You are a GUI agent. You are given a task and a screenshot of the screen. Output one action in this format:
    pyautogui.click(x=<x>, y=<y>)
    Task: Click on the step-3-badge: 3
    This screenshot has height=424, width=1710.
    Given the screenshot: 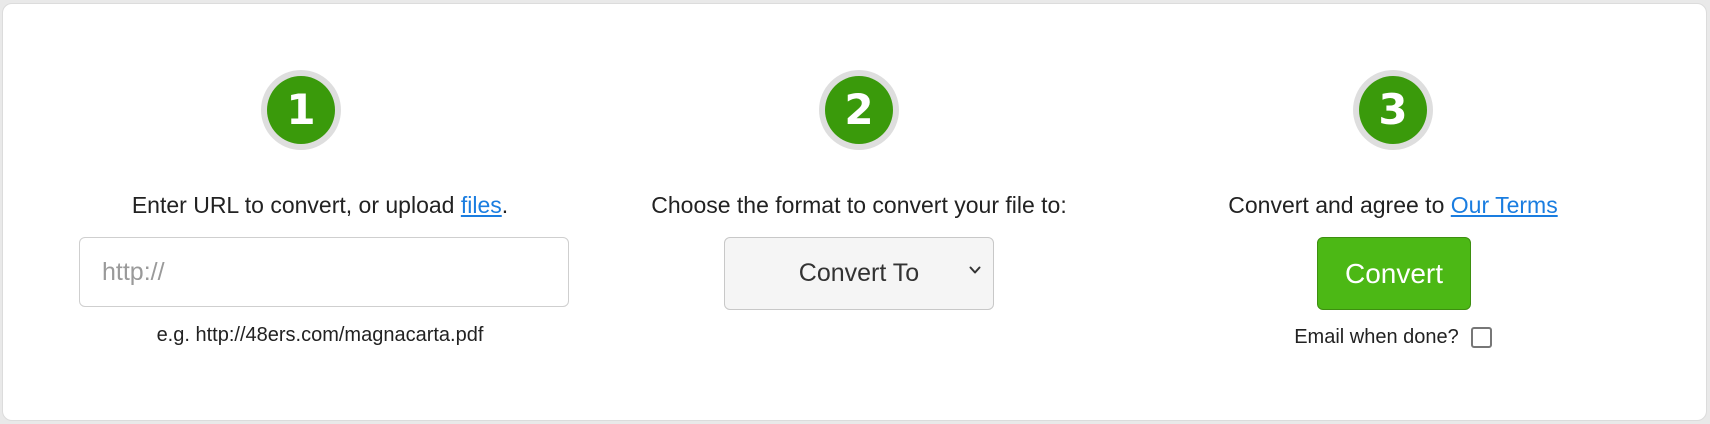 What is the action you would take?
    pyautogui.click(x=1393, y=110)
    